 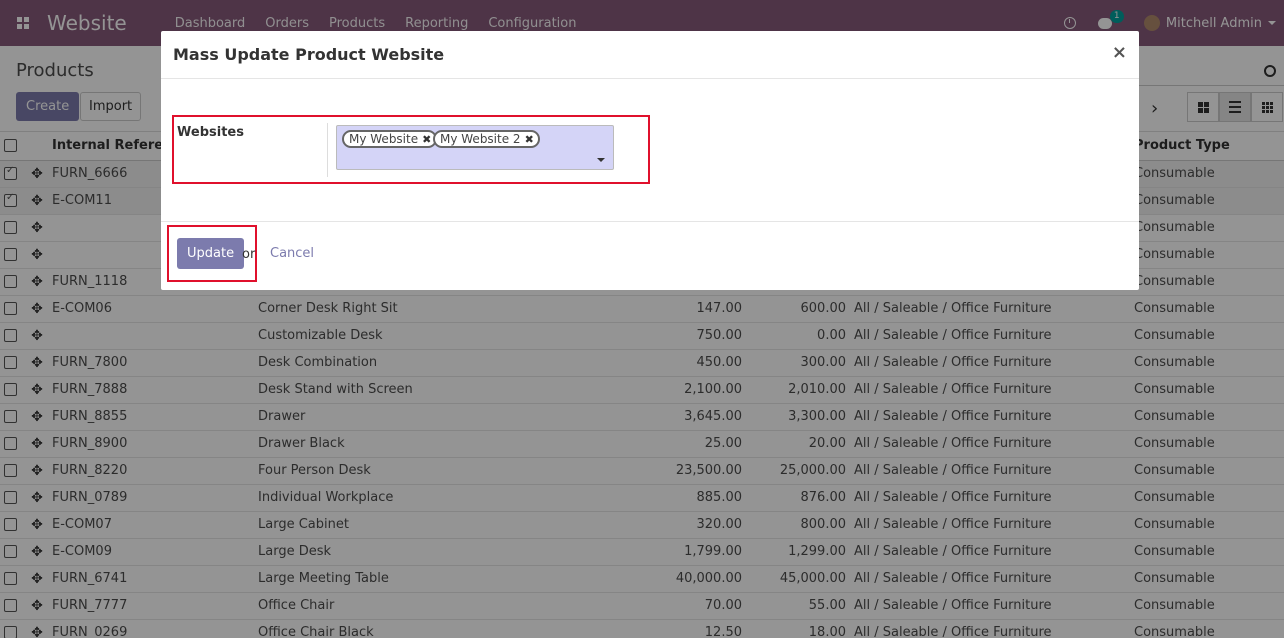 What do you see at coordinates (309, 54) in the screenshot?
I see `dialog-title: Mass Update Product Website` at bounding box center [309, 54].